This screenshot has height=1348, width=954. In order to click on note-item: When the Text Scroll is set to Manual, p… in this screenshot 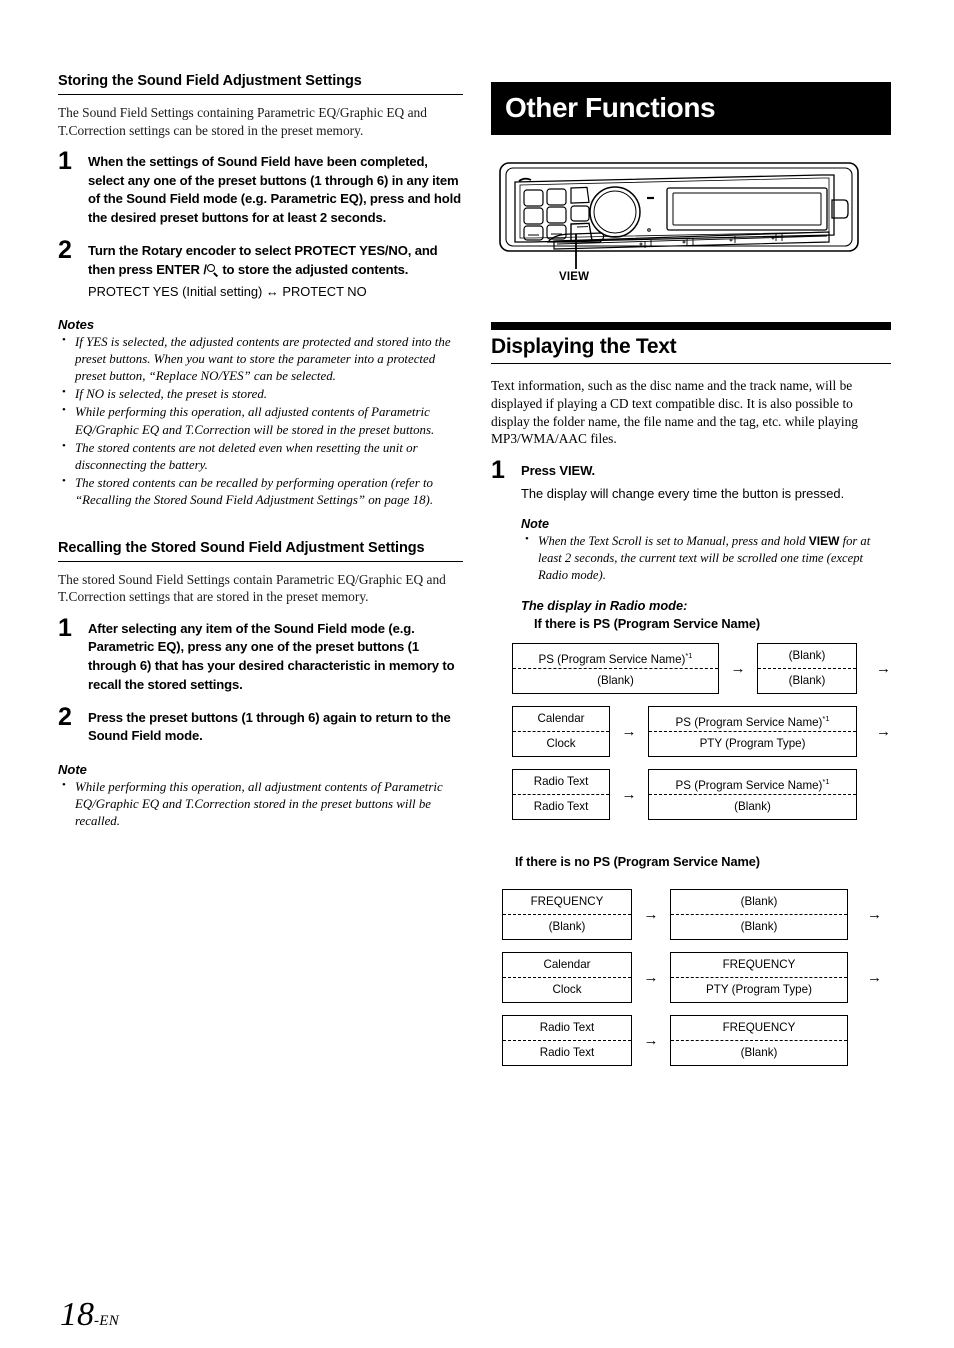, I will do `click(706, 557)`.